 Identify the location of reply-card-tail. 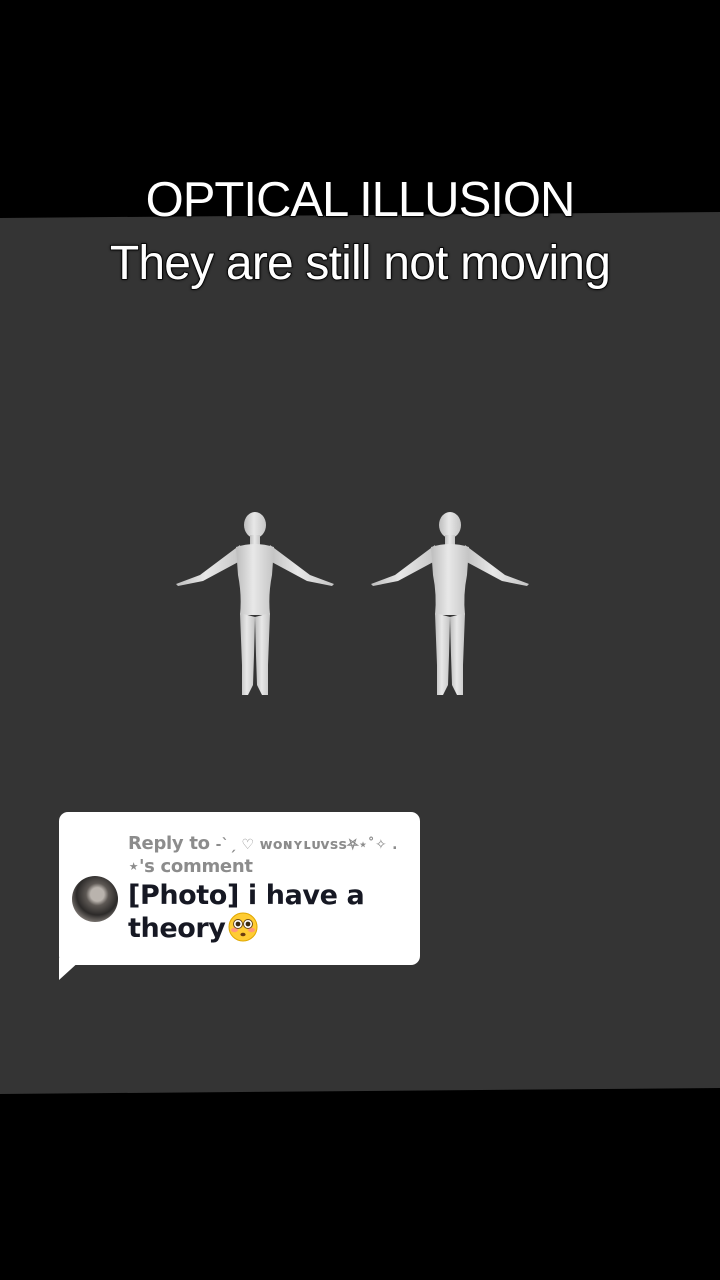
(70, 970).